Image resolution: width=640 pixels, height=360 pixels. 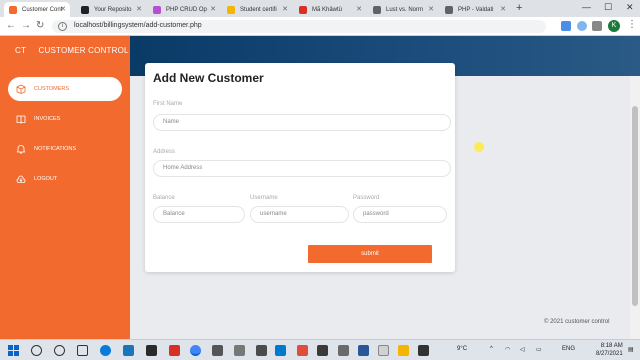 I want to click on page-title: Add New Customer, so click(x=208, y=78).